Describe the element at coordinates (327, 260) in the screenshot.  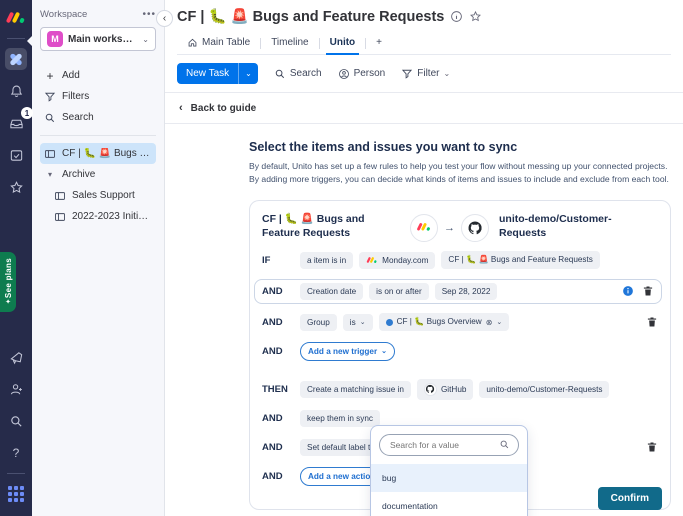
I see `chip-item-is-in: a item is in` at that location.